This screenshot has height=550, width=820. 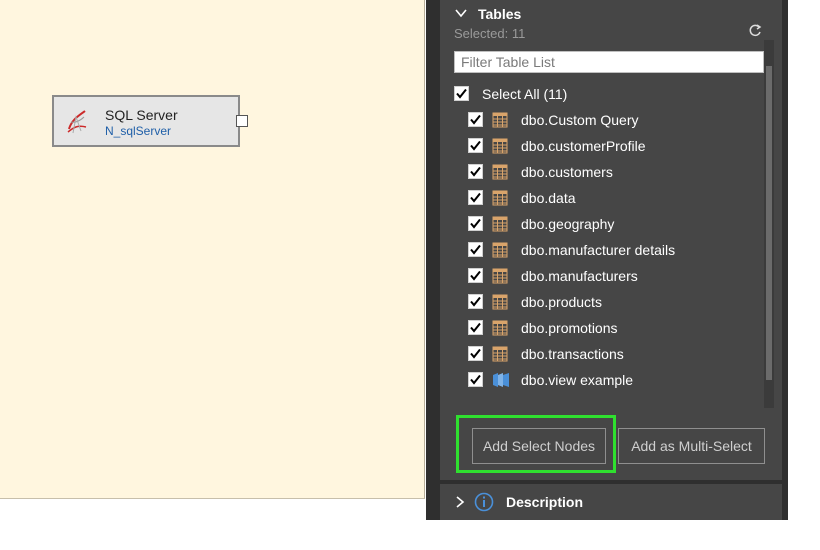 I want to click on table-list-item: dbo.customers, so click(x=613, y=172).